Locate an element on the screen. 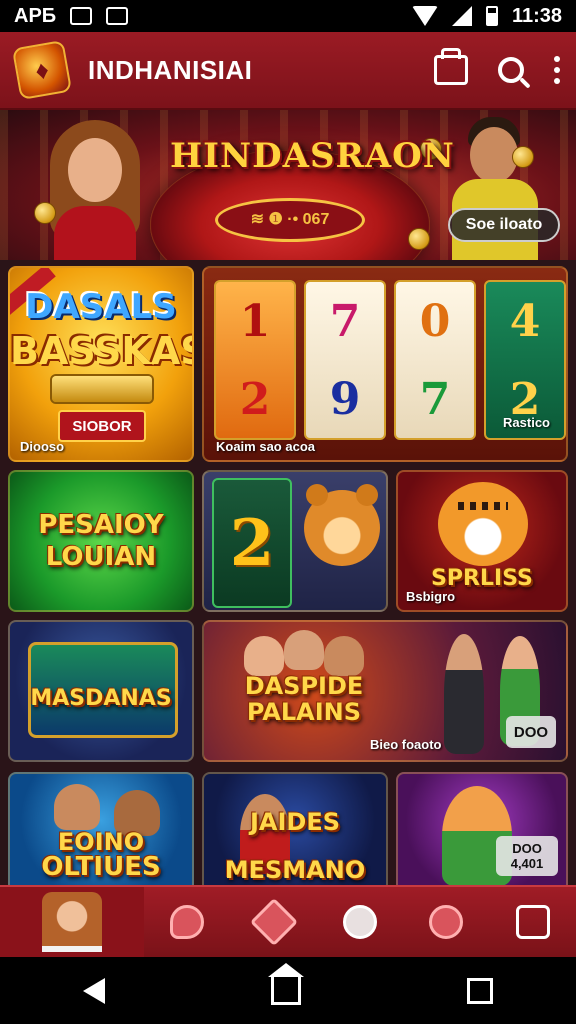  game-title: MASDANAS is located at coordinates (101, 698).